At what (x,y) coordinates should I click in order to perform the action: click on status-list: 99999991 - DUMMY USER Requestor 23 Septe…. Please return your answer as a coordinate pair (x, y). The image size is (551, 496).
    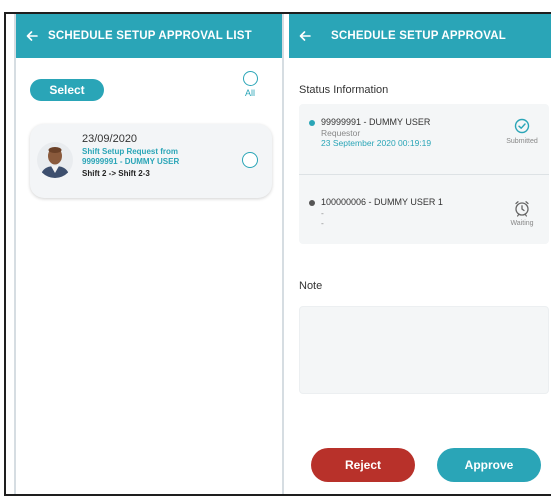
    Looking at the image, I should click on (424, 174).